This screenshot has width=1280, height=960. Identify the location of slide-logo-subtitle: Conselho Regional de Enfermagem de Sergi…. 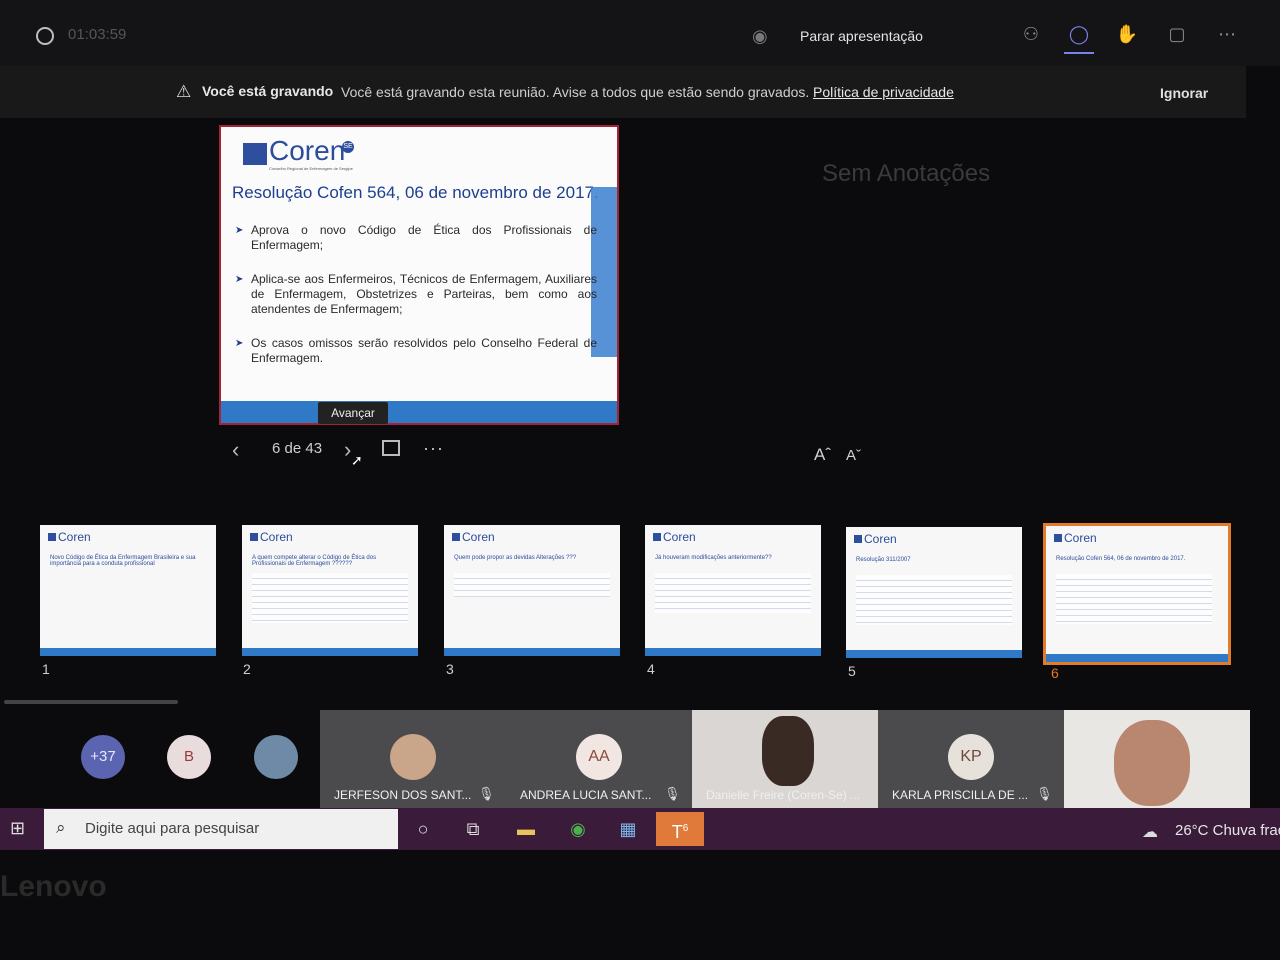
(311, 168).